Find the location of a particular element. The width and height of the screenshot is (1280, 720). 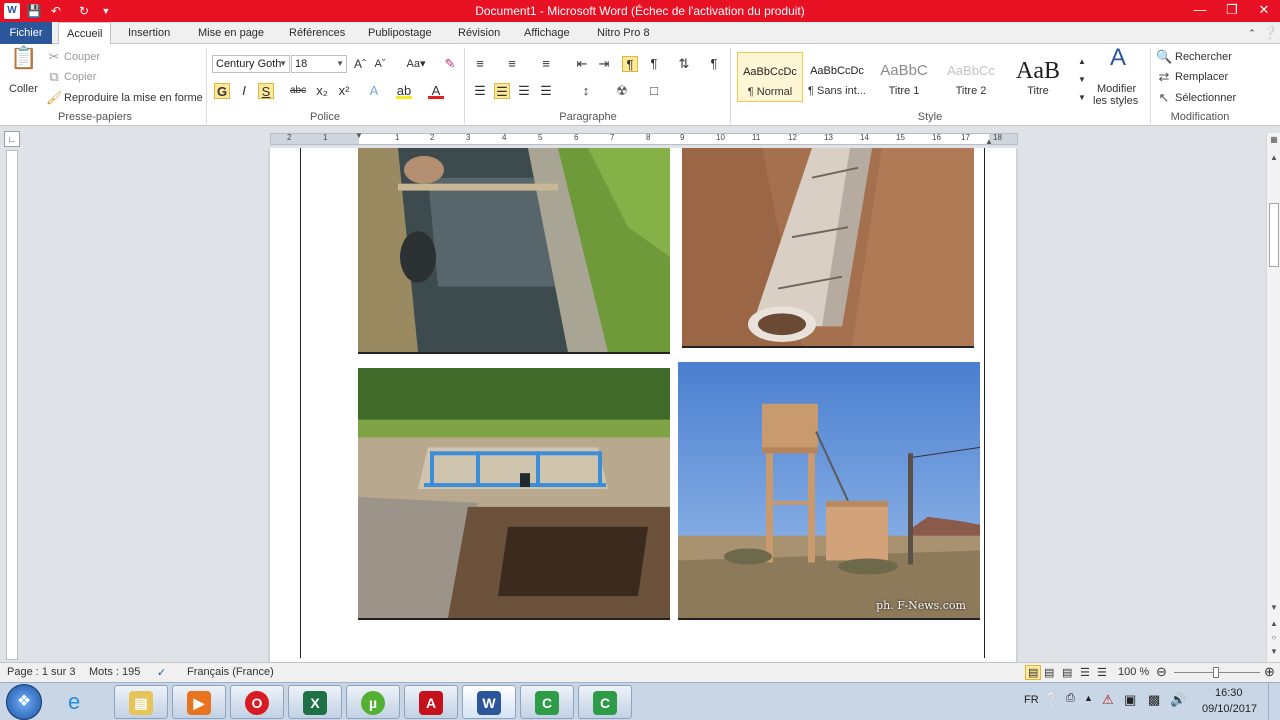

find-button: Rechercher is located at coordinates (1203, 57).